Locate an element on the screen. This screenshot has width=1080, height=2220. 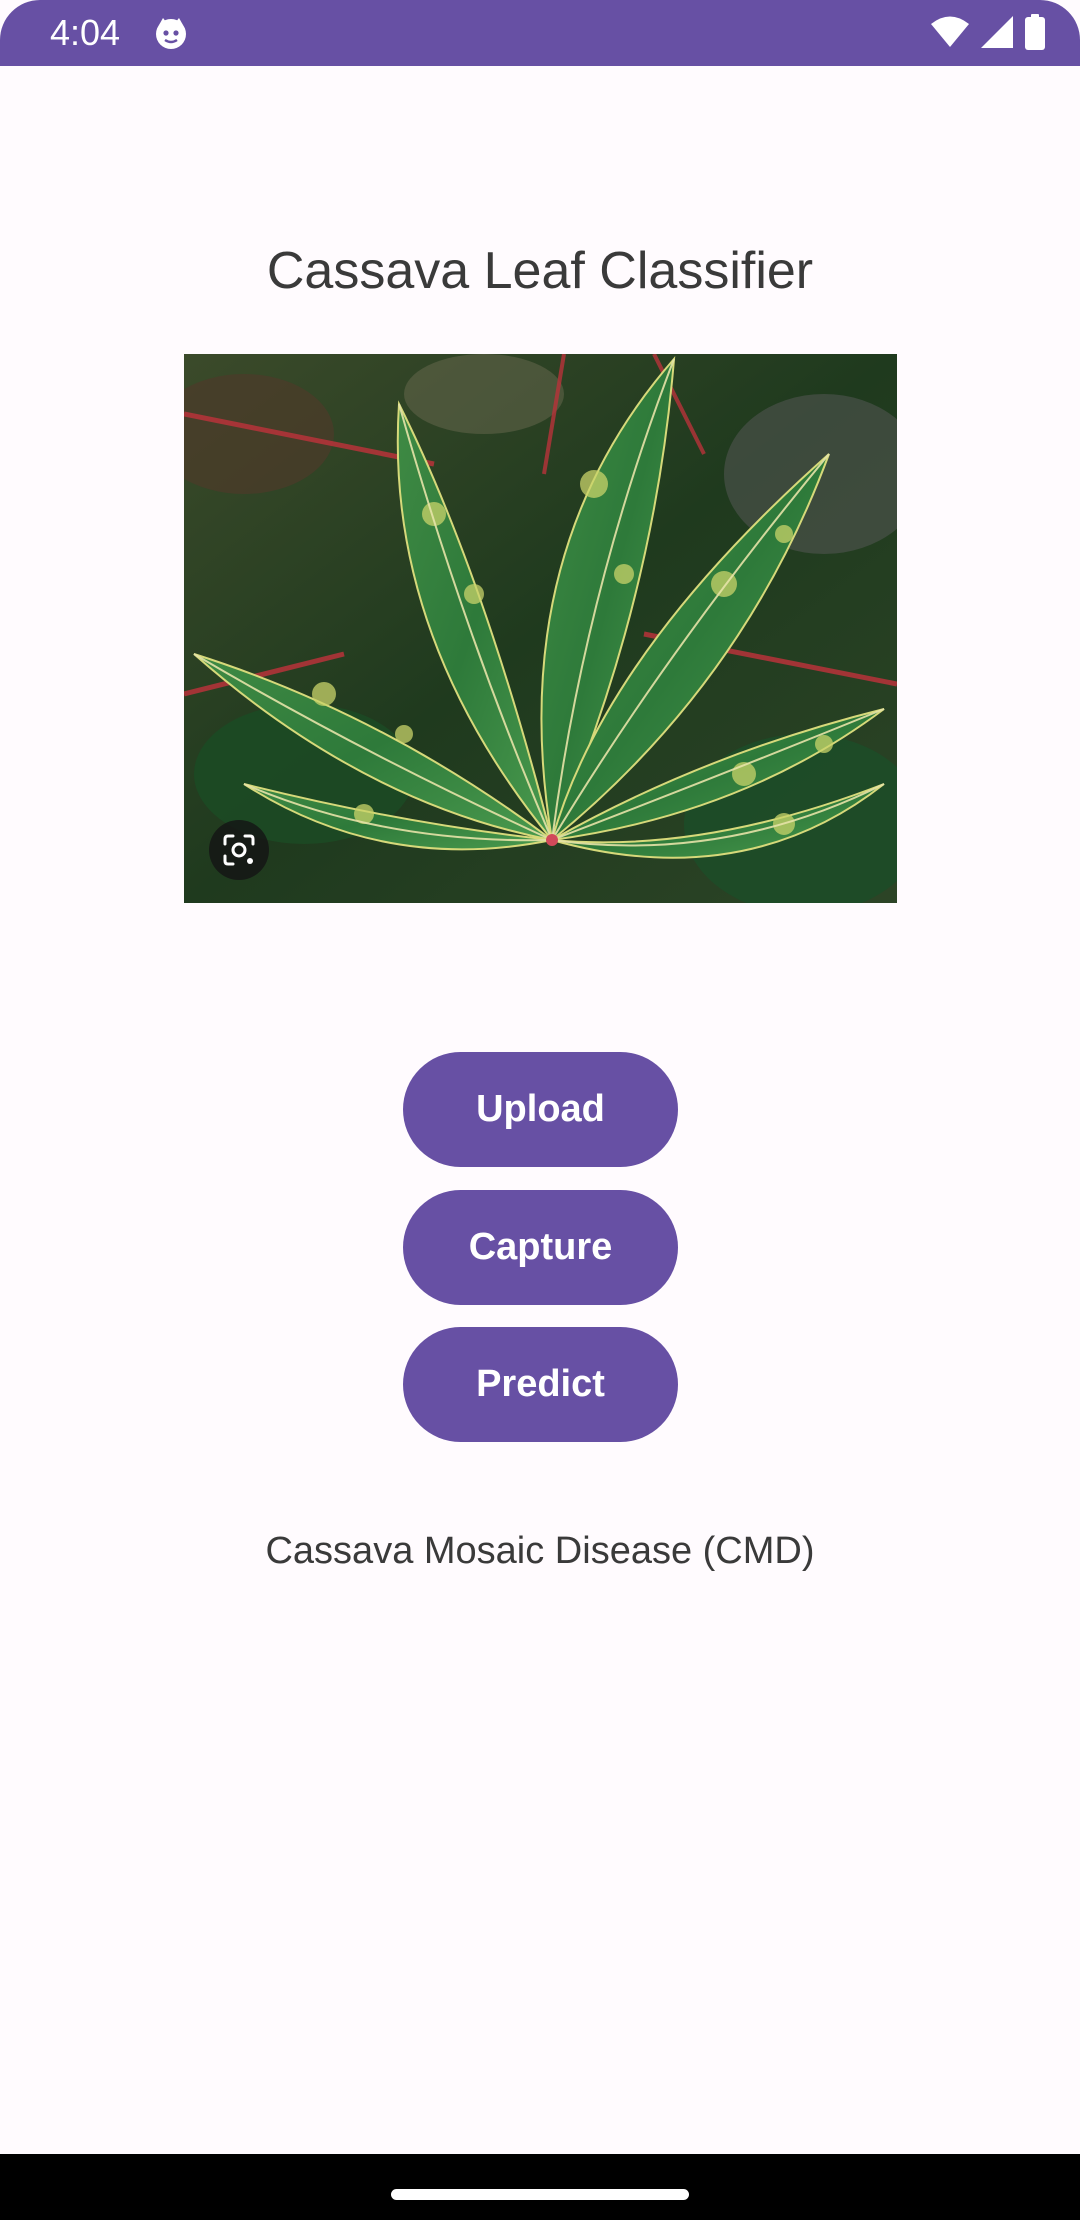
app-notification-icon is located at coordinates (171, 33).